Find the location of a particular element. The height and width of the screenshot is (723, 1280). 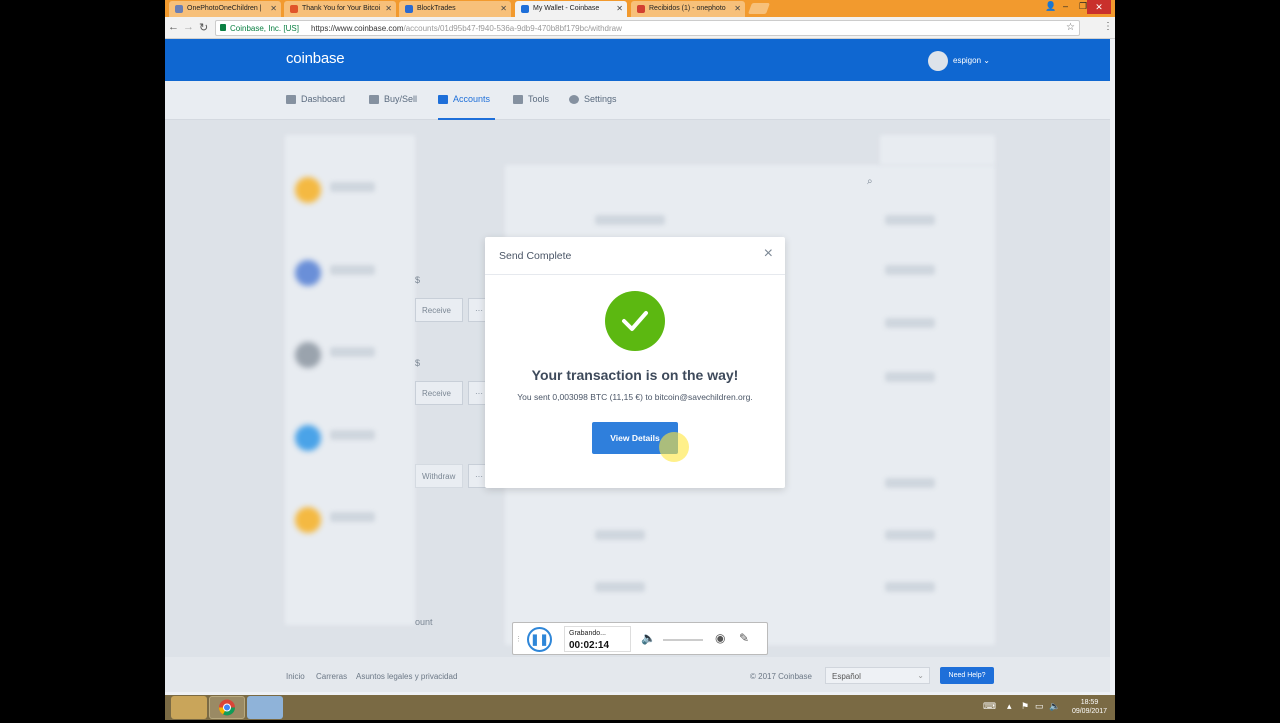

restore-icon: ❐ is located at coordinates (1083, 6).